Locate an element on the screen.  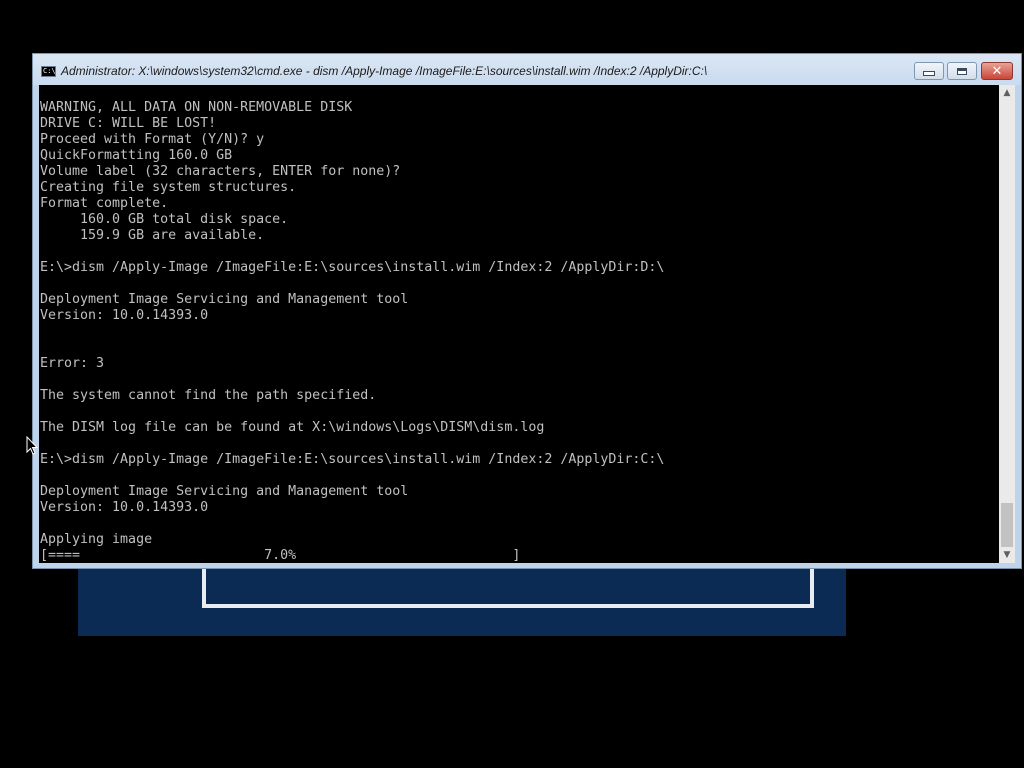
minimize-icon is located at coordinates (929, 73).